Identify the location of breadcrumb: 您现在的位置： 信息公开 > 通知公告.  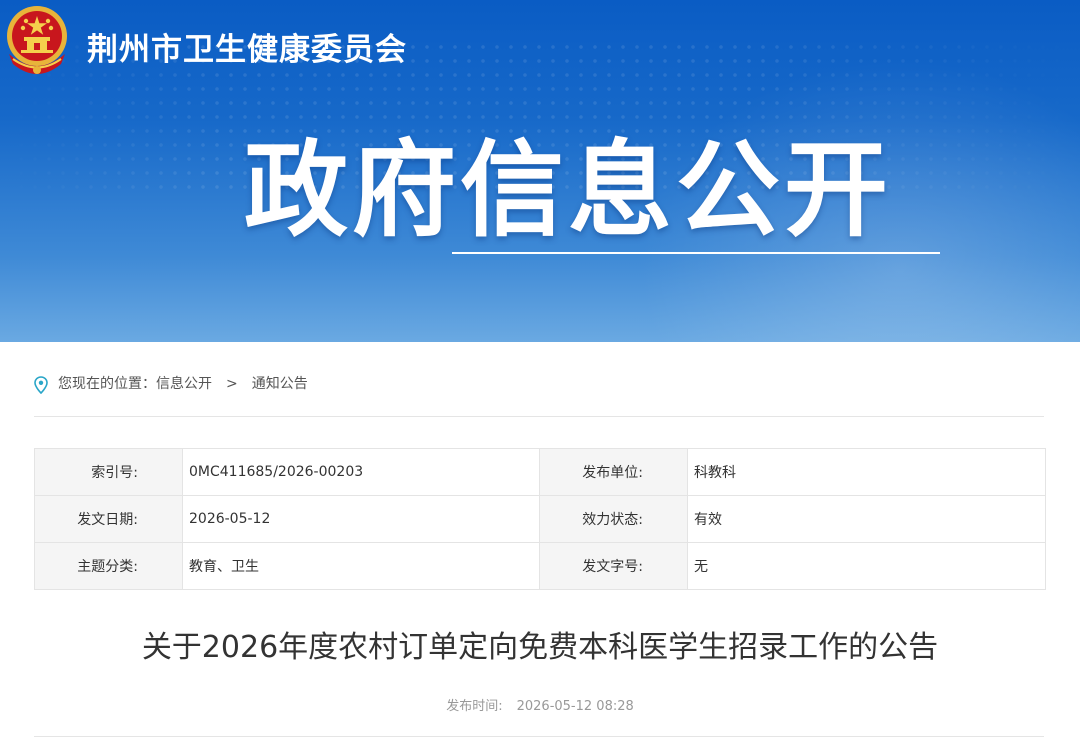
(539, 393).